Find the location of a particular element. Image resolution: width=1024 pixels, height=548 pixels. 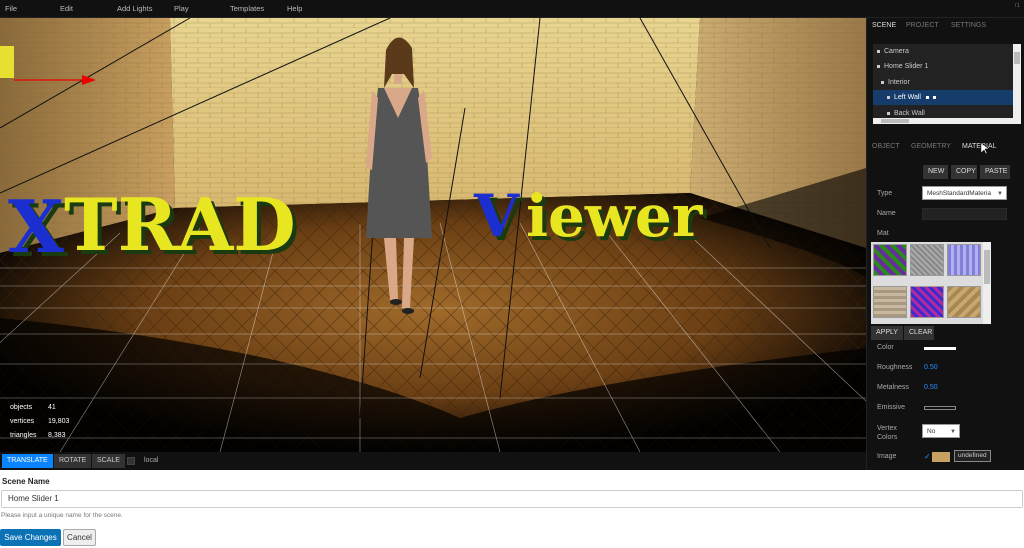

outliner-item-label: Left Wall is located at coordinates (907, 97).